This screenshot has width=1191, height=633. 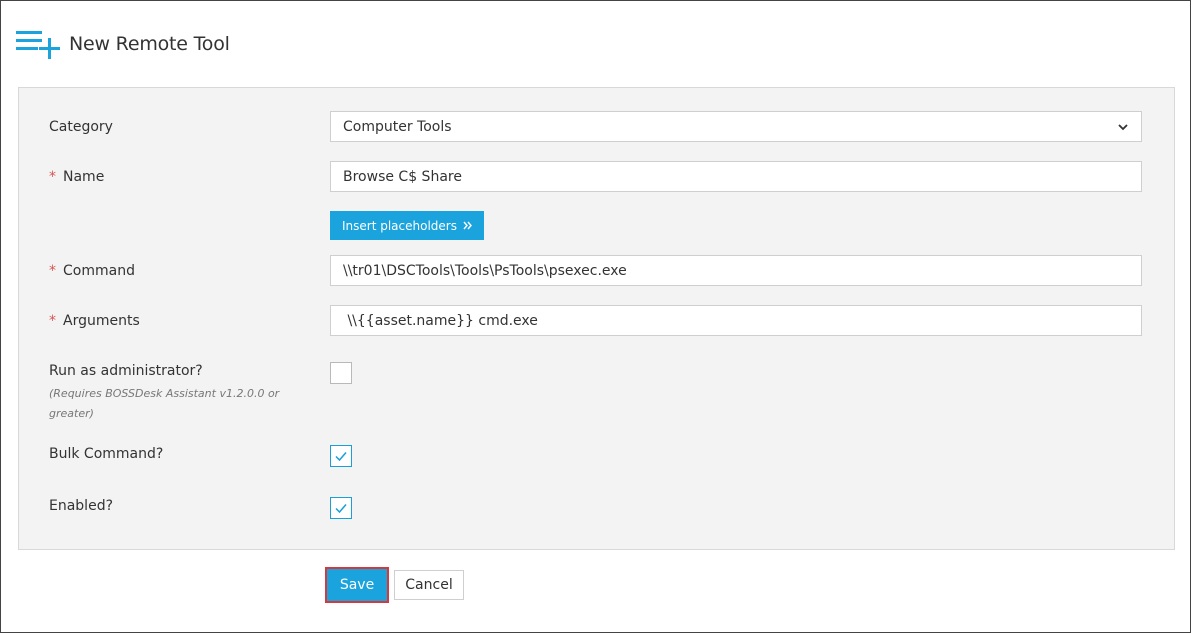 I want to click on arguments-input, so click(x=736, y=320).